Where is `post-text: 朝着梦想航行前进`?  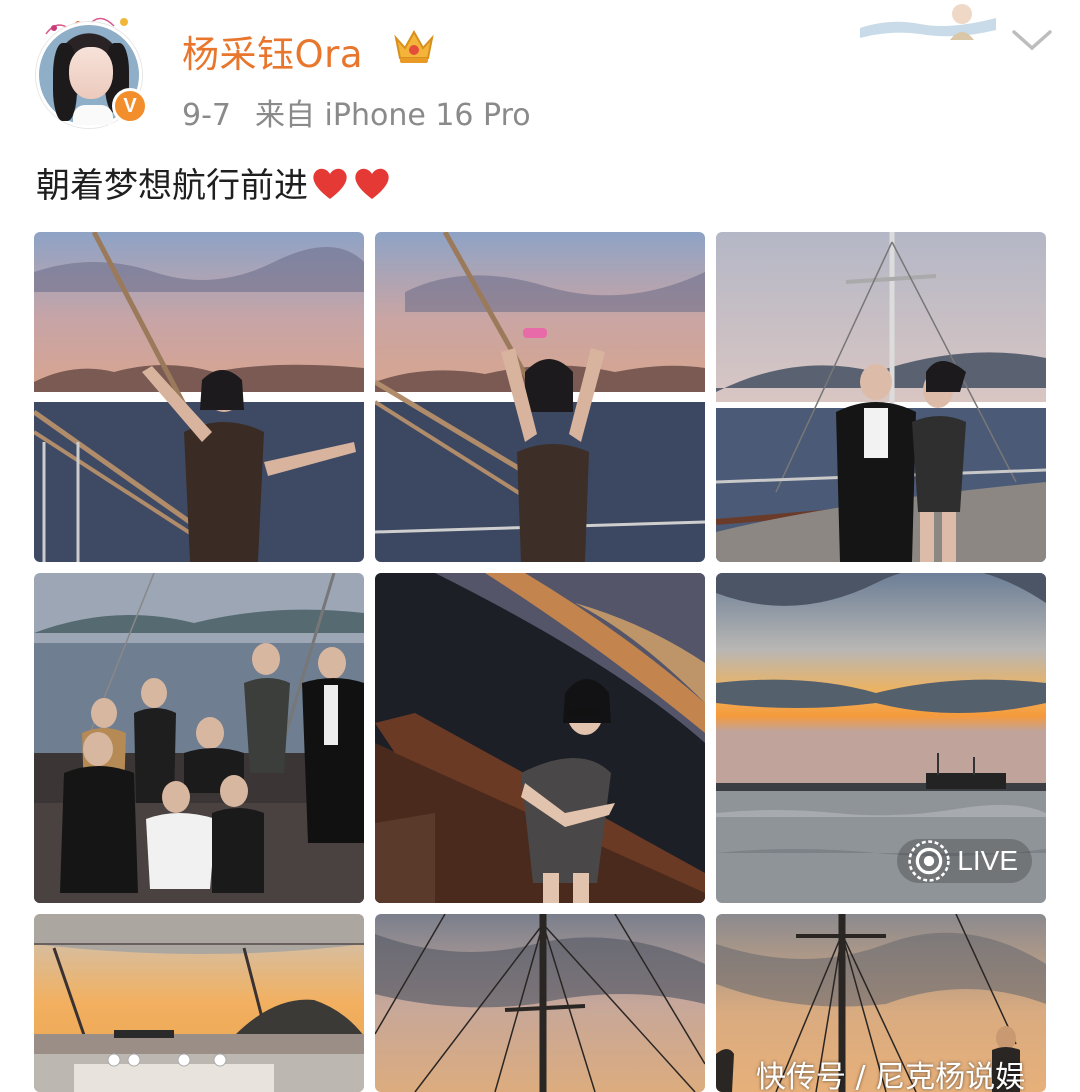
post-text: 朝着梦想航行前进 is located at coordinates (215, 184).